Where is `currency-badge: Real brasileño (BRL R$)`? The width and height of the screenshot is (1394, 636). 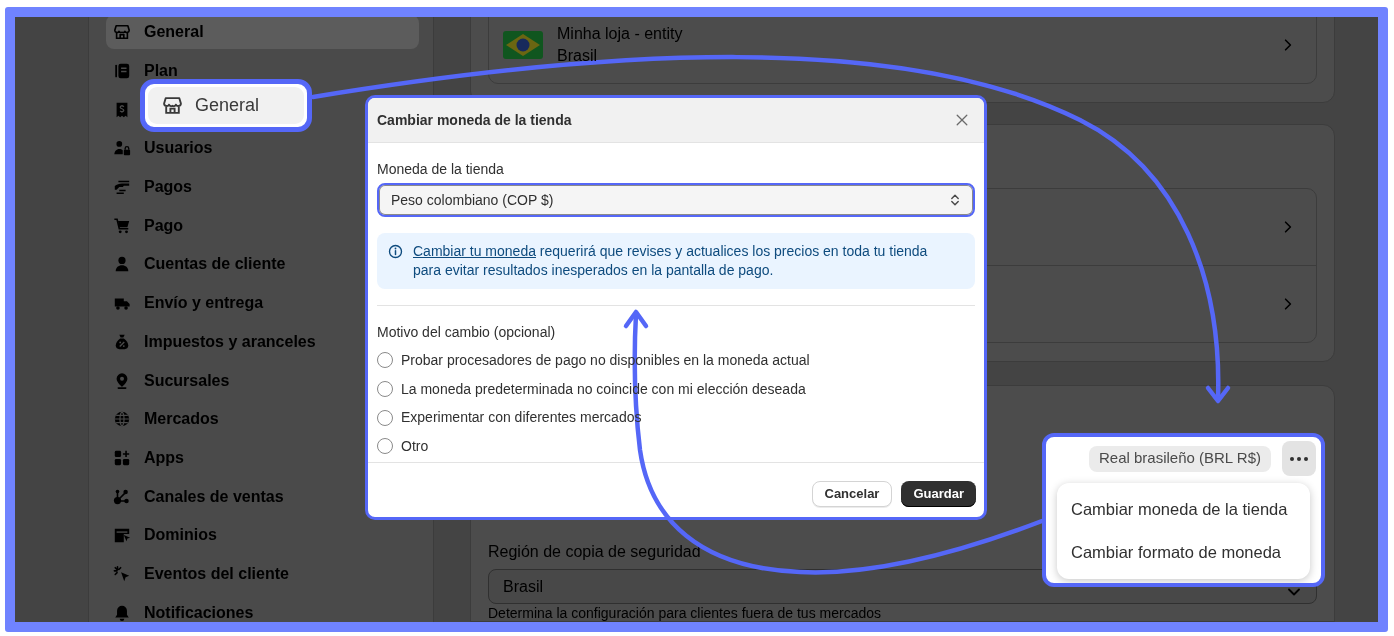 currency-badge: Real brasileño (BRL R$) is located at coordinates (1180, 458).